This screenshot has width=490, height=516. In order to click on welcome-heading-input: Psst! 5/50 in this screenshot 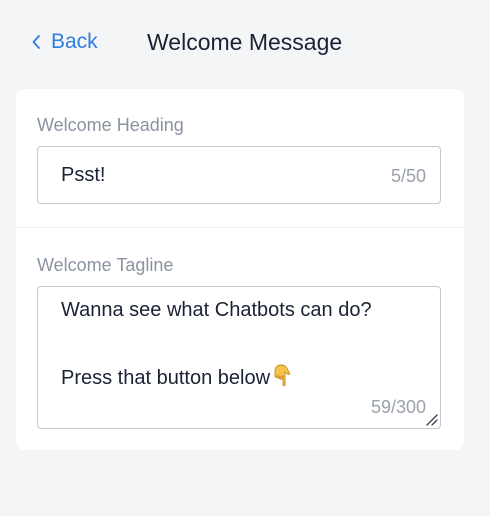, I will do `click(239, 175)`.